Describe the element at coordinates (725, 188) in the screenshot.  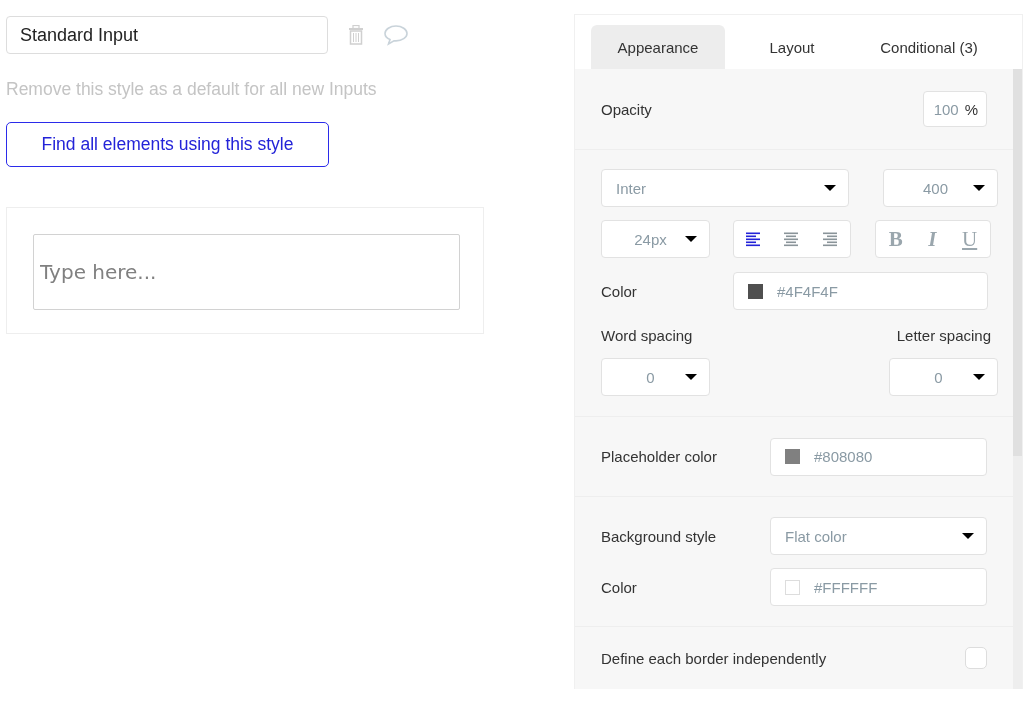
I see `font-family-dropdown: Inter` at that location.